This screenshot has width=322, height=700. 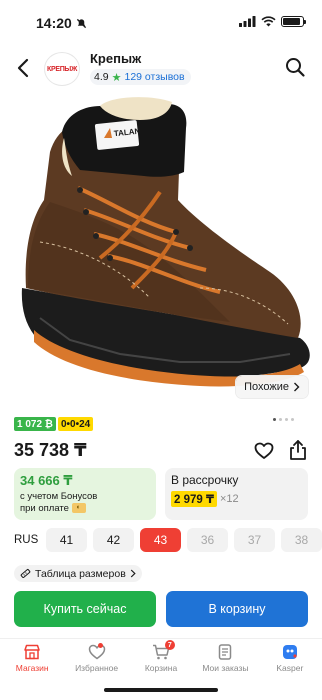 I want to click on shop-icon, so click(x=32, y=652).